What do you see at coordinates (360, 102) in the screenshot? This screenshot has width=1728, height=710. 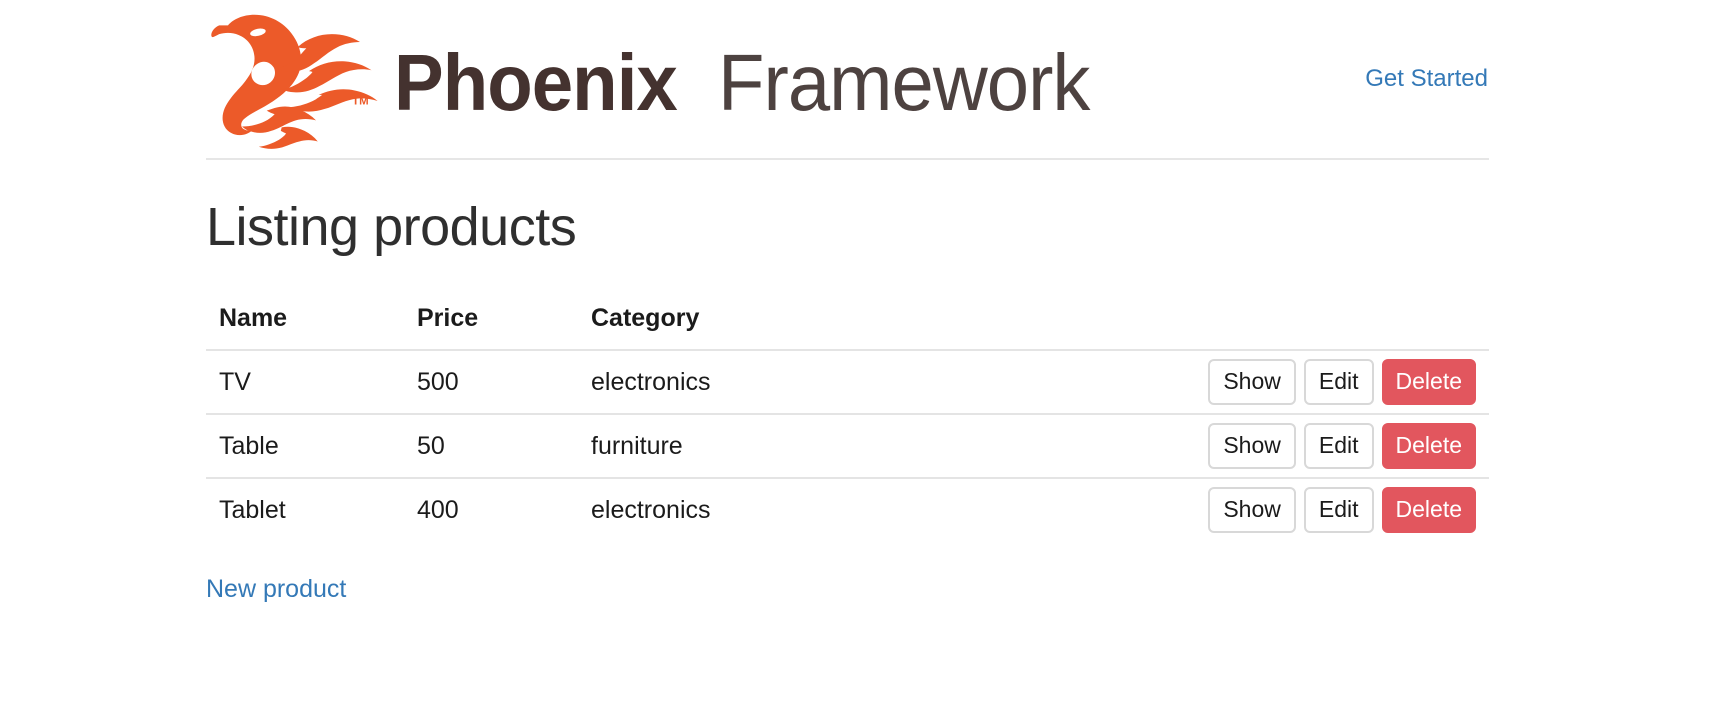 I see `trademark-text: TM` at bounding box center [360, 102].